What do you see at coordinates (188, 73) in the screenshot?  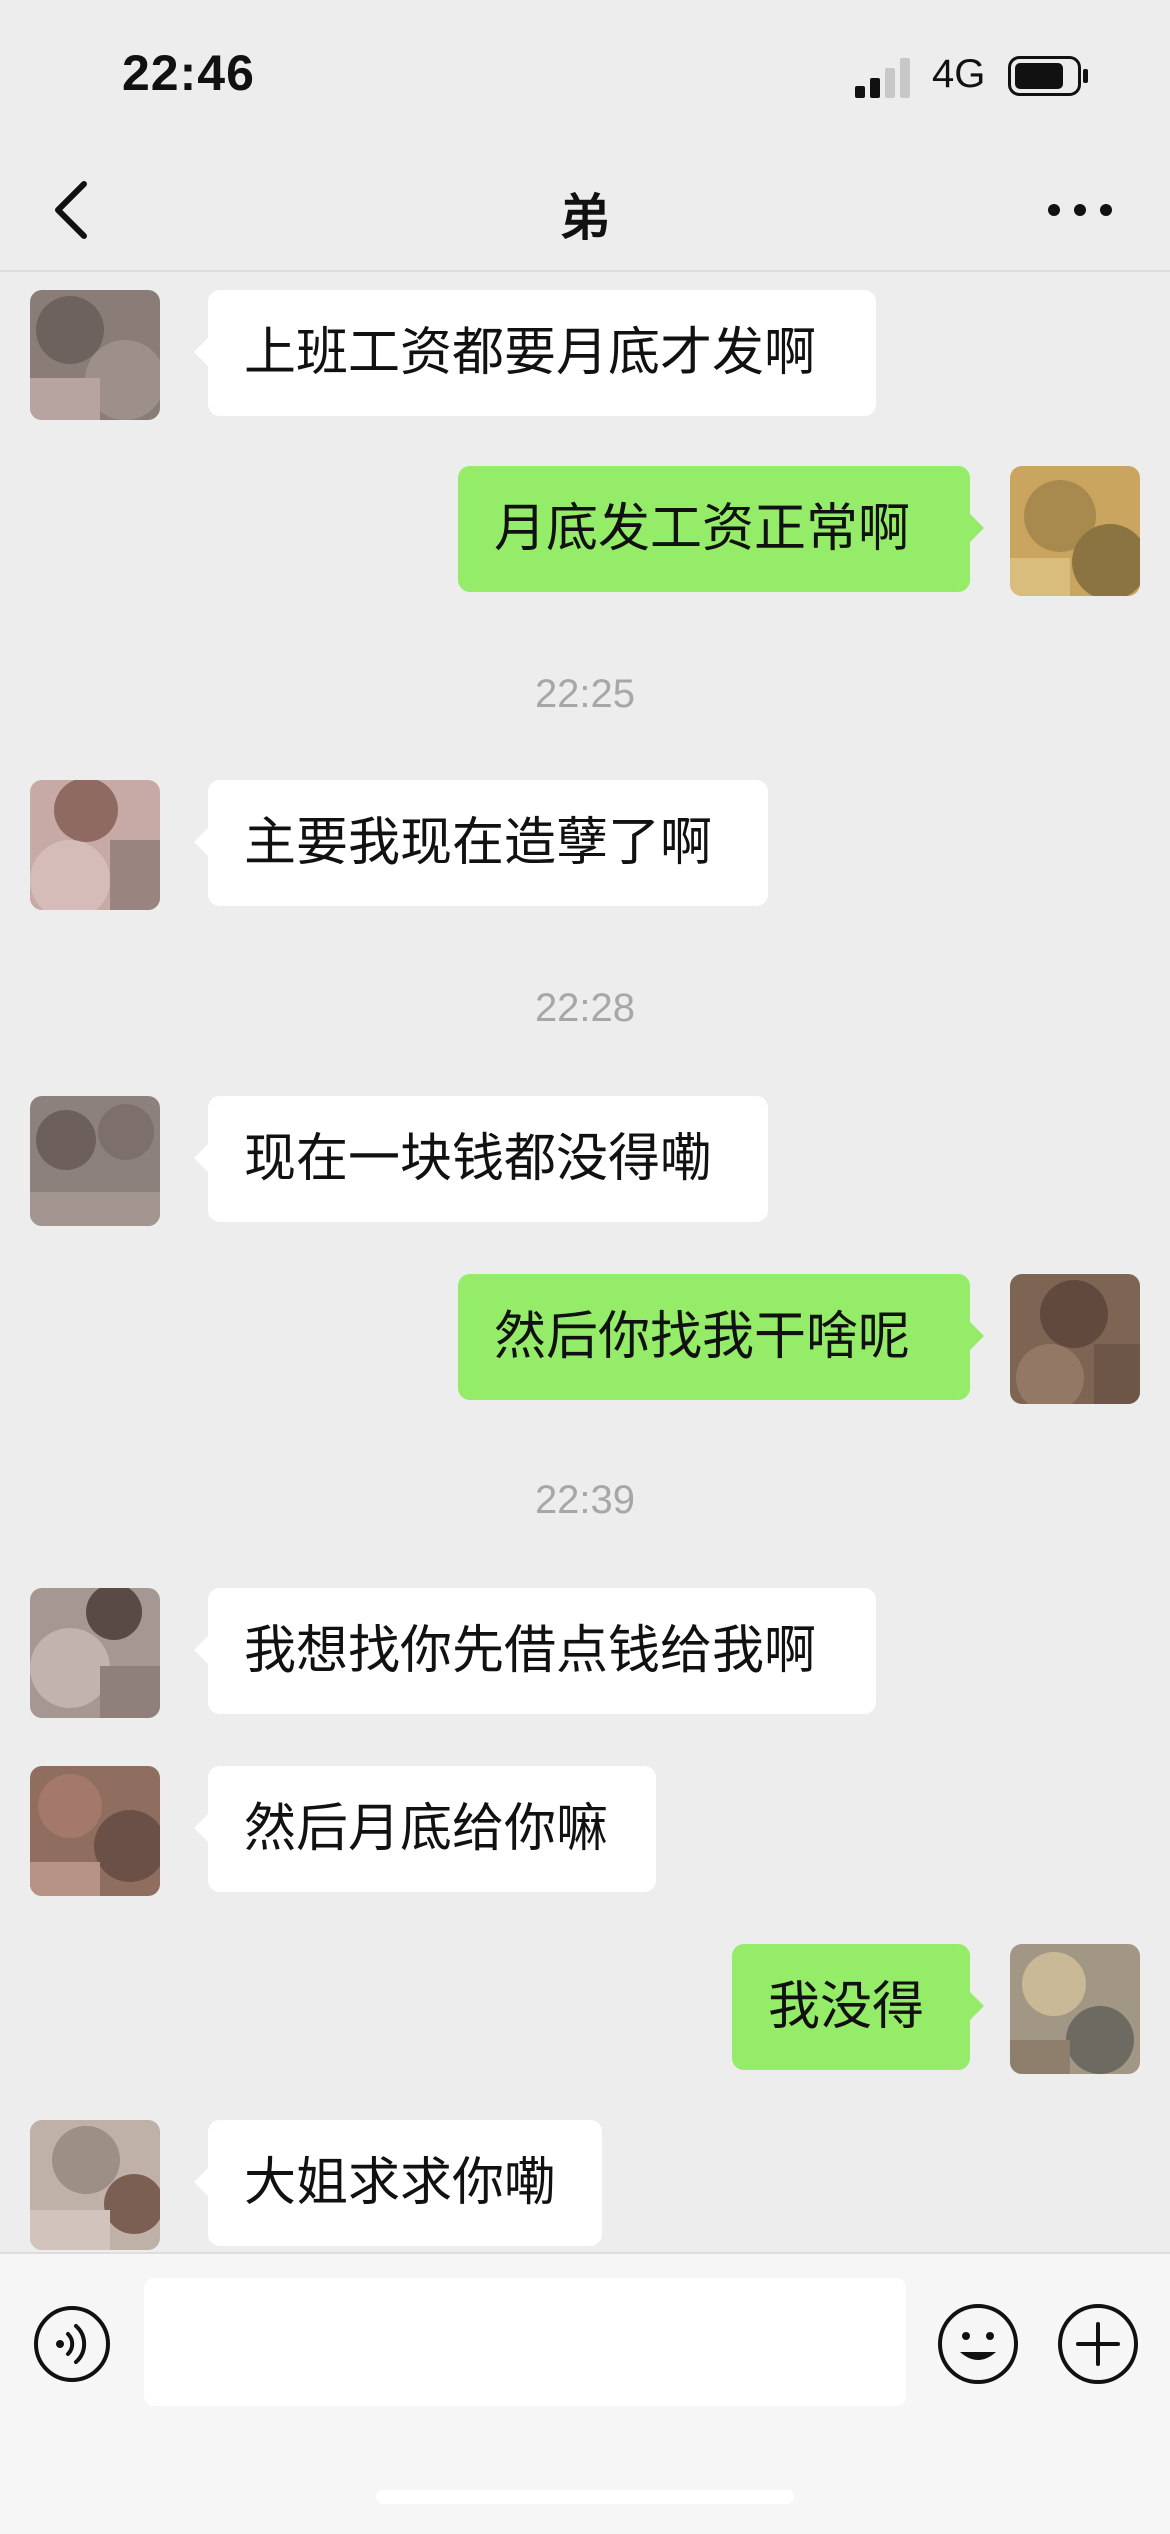 I see `status-time: 22:46` at bounding box center [188, 73].